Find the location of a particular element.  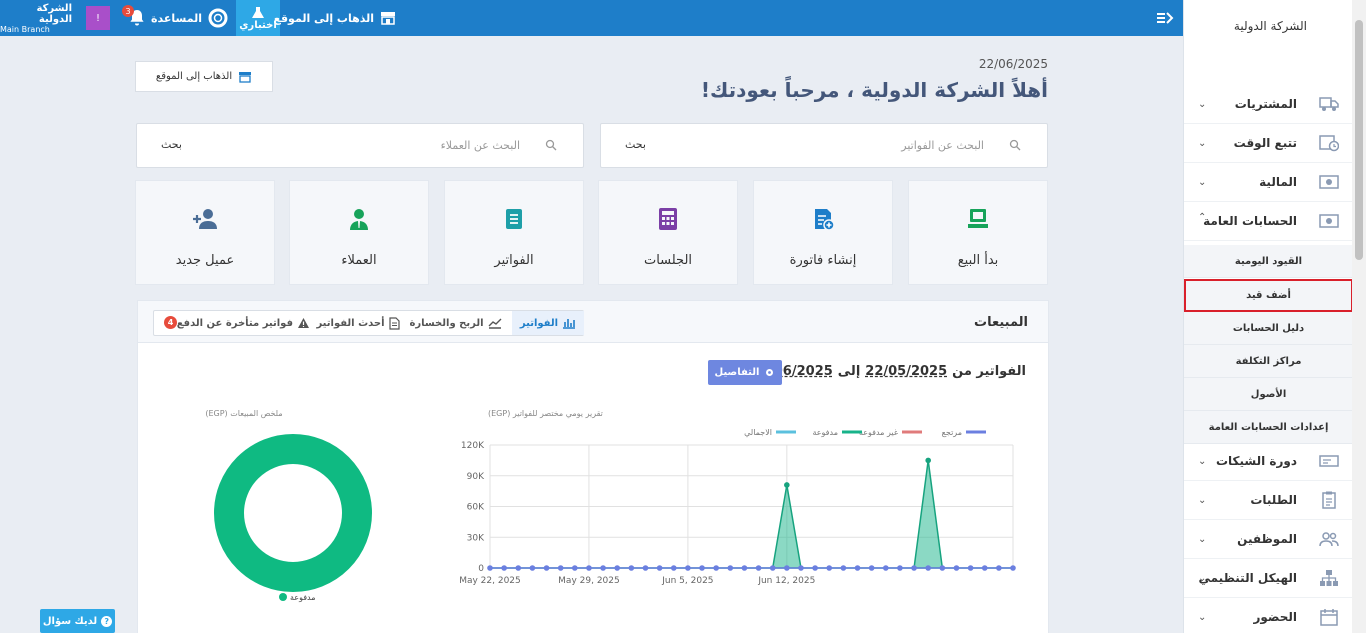

sidebar-item-general-accounts: الحسابات العامة ⌃ is located at coordinates (1268, 221).